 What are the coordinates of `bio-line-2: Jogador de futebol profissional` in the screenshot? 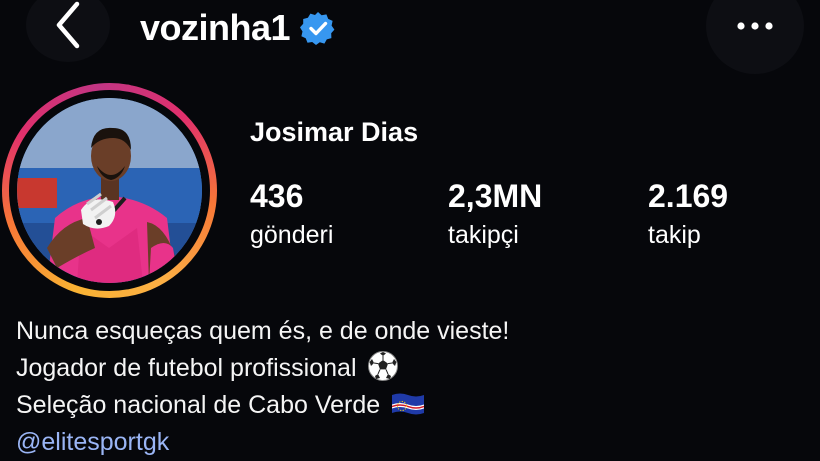 It's located at (411, 368).